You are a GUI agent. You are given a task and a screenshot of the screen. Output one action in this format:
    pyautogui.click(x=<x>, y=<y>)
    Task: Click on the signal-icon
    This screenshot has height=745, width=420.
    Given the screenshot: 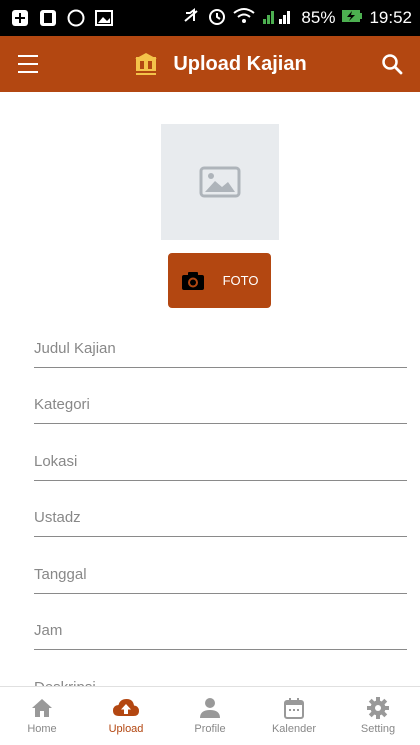 What is the action you would take?
    pyautogui.click(x=278, y=18)
    